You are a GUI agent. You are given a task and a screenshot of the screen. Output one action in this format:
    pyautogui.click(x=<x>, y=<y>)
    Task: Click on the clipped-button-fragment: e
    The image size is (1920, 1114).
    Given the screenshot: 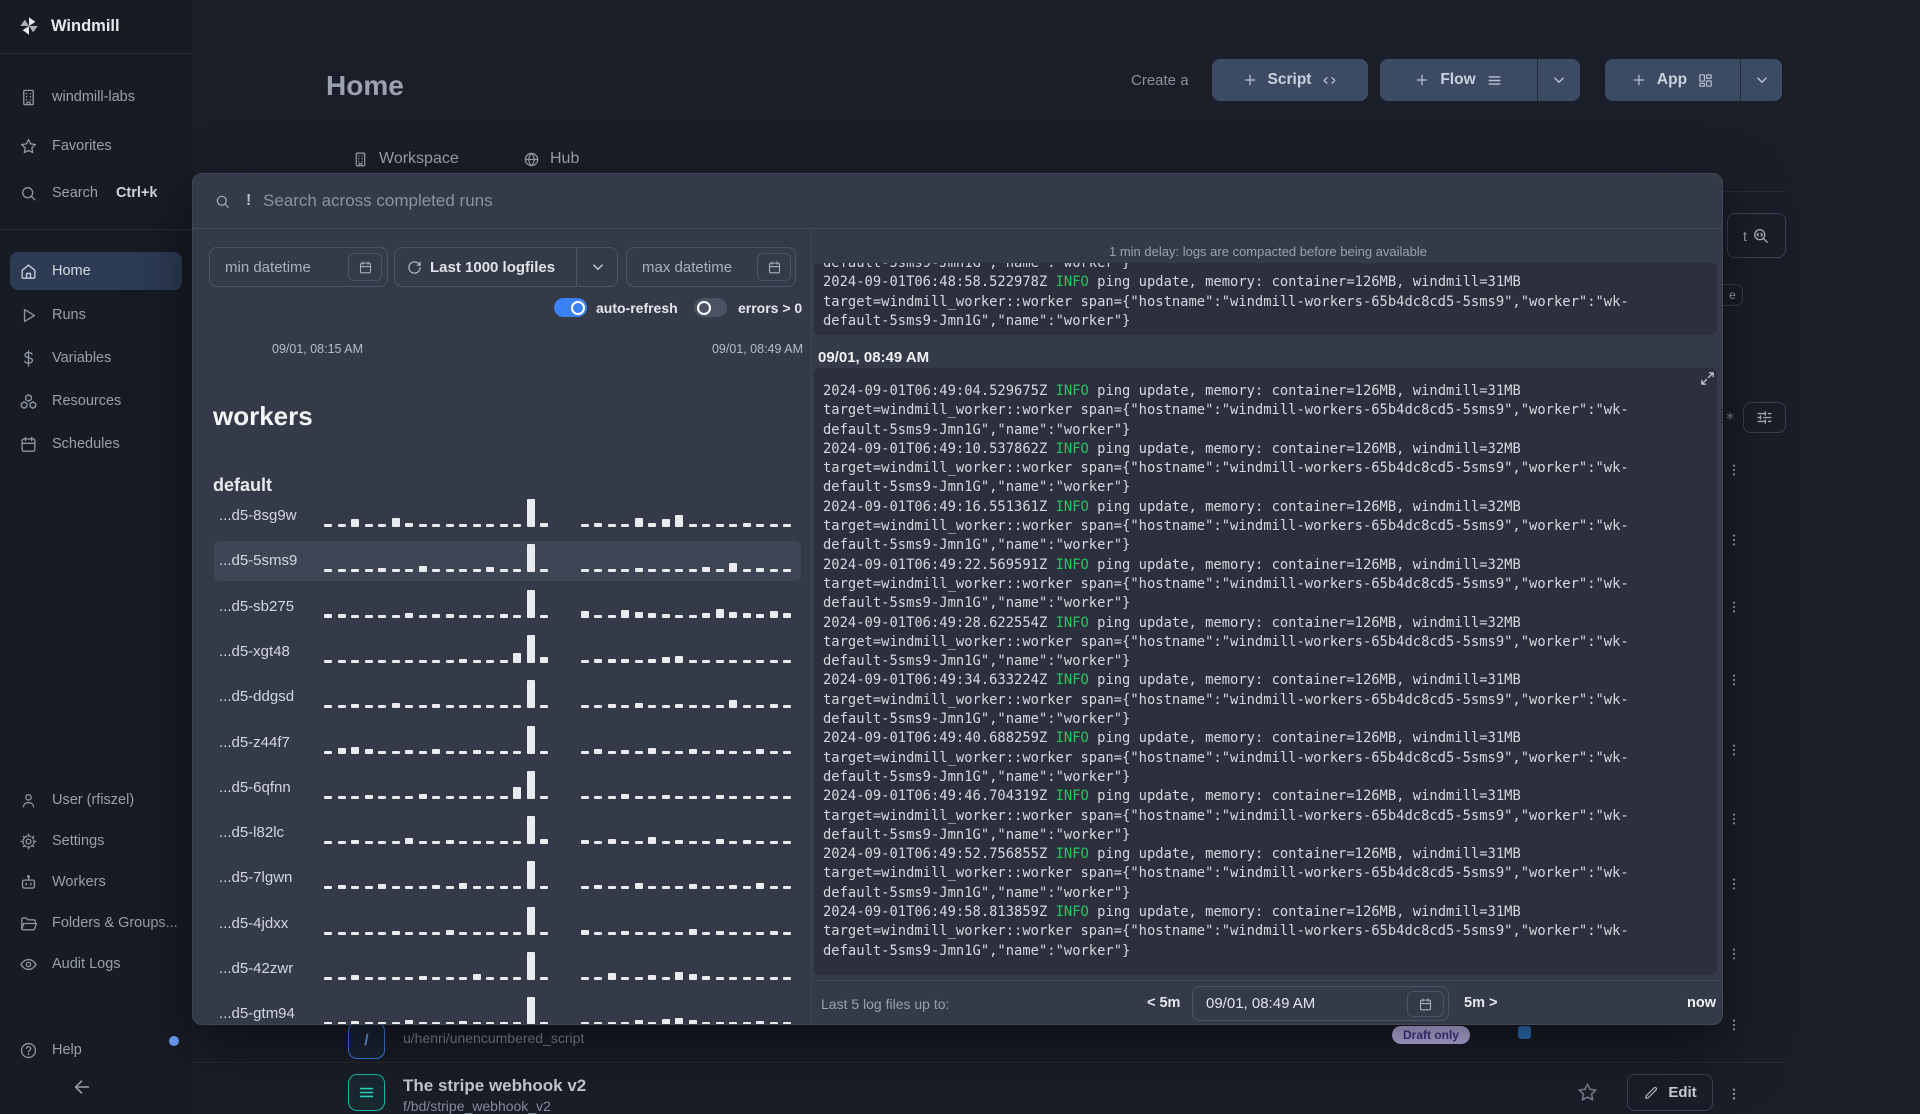 What is the action you would take?
    pyautogui.click(x=1733, y=295)
    